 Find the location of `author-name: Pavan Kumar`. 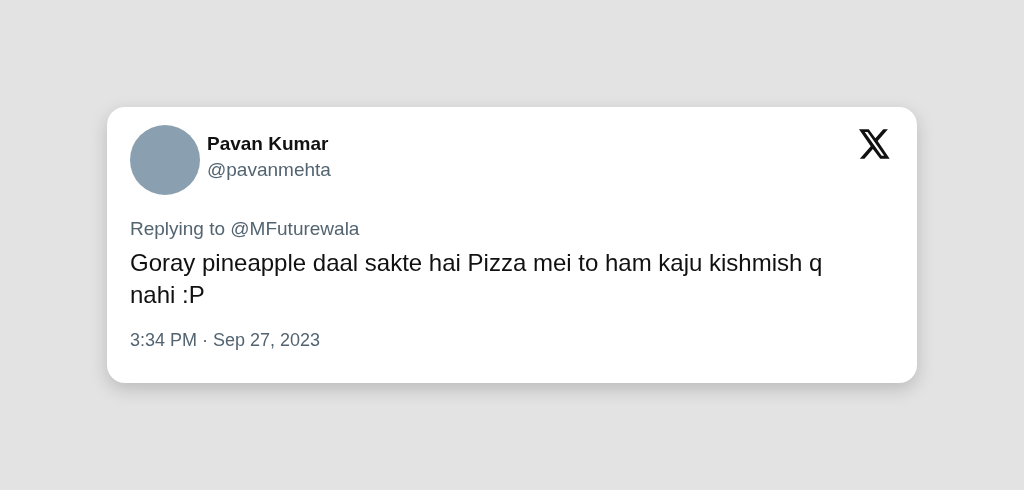

author-name: Pavan Kumar is located at coordinates (268, 144).